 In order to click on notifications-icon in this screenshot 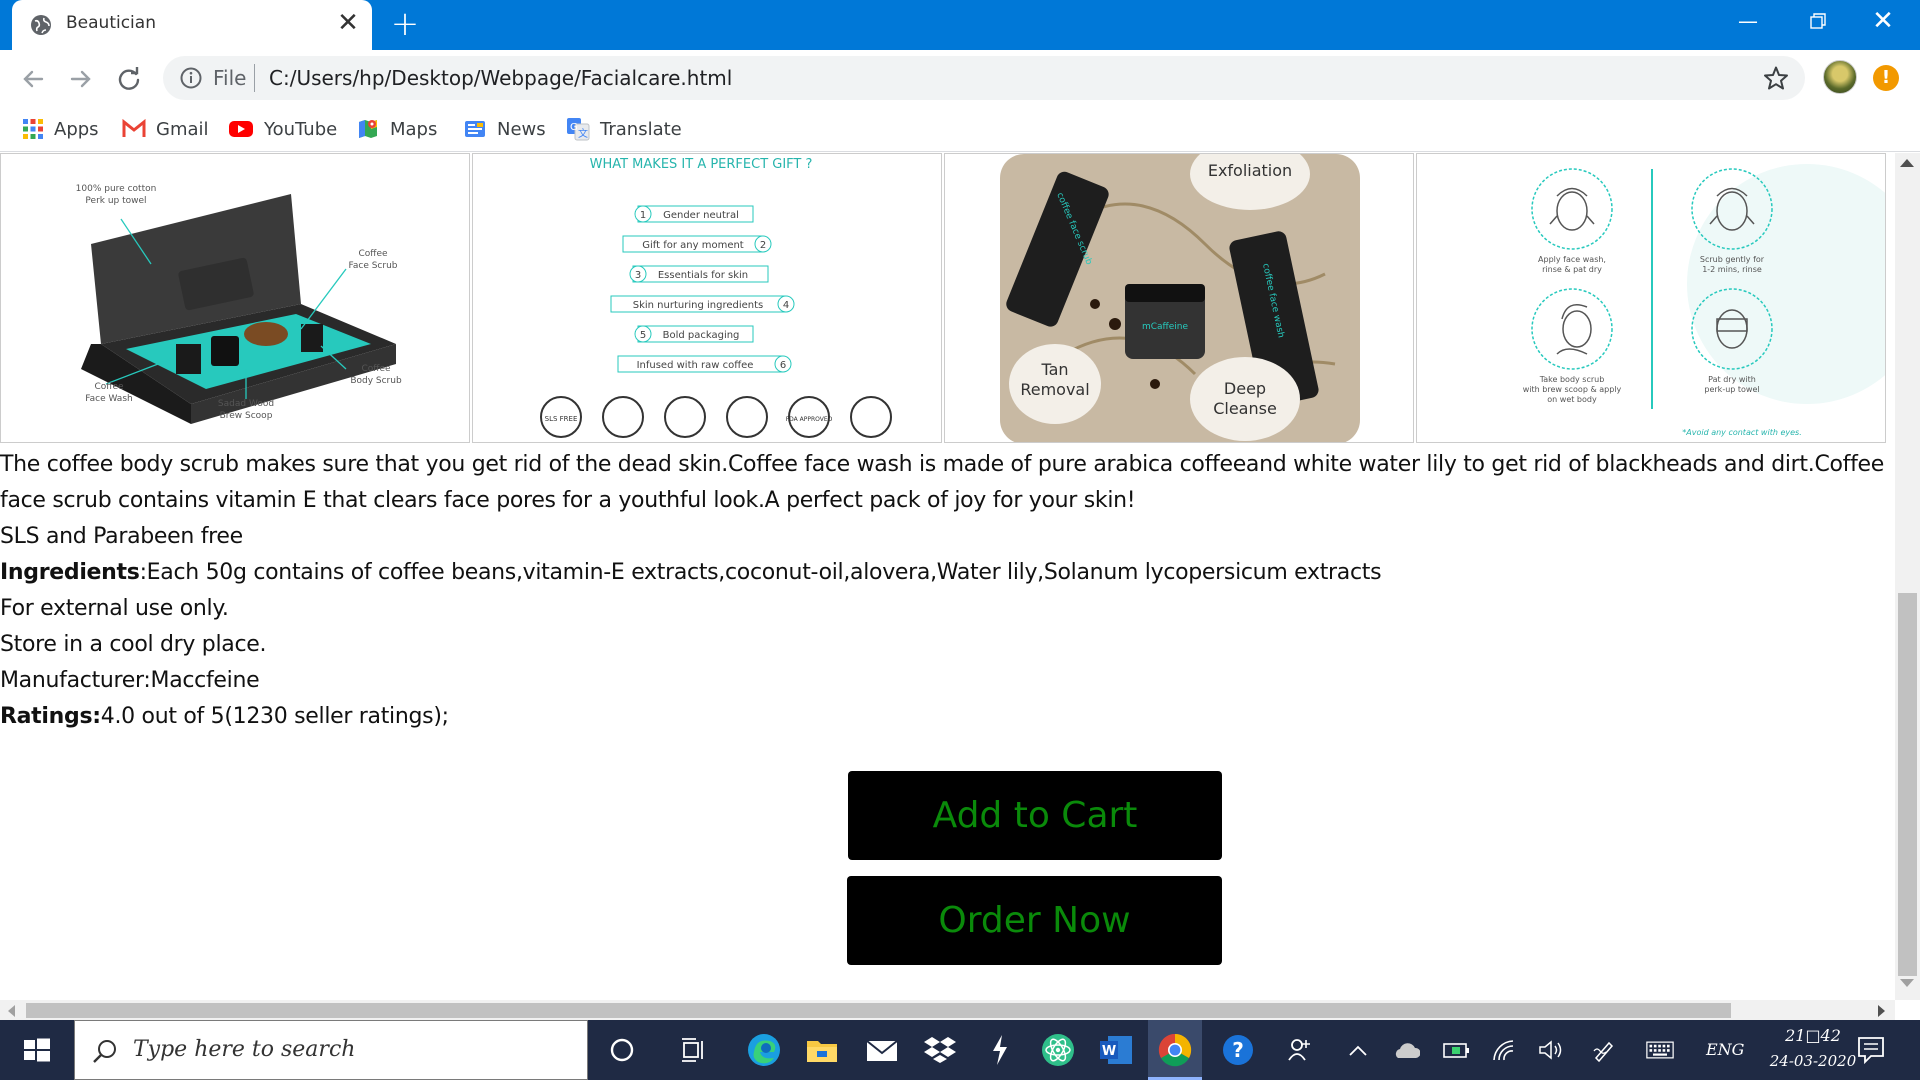, I will do `click(1871, 1050)`.